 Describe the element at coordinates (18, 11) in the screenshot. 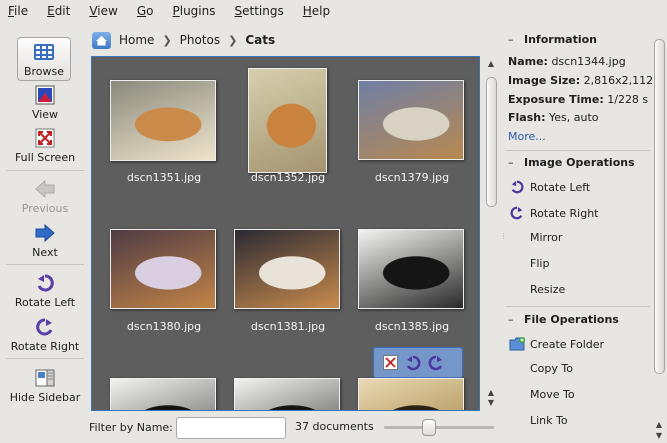

I see `menu-file: File` at that location.